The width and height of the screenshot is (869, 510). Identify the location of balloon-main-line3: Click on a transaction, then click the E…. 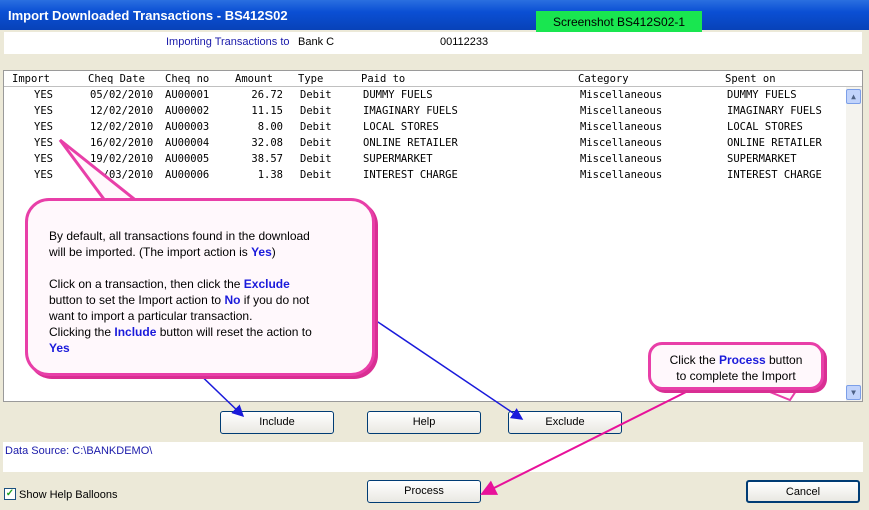
(169, 284).